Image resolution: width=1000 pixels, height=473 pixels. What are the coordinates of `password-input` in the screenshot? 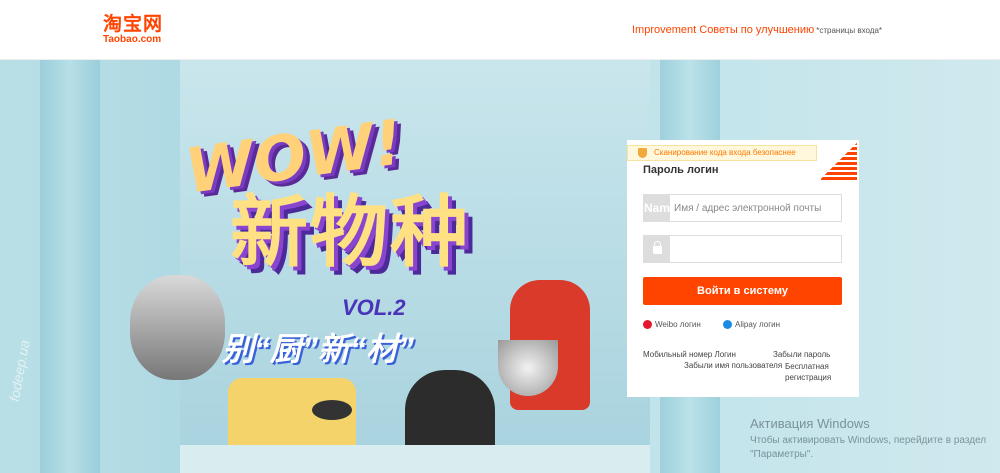 It's located at (756, 249).